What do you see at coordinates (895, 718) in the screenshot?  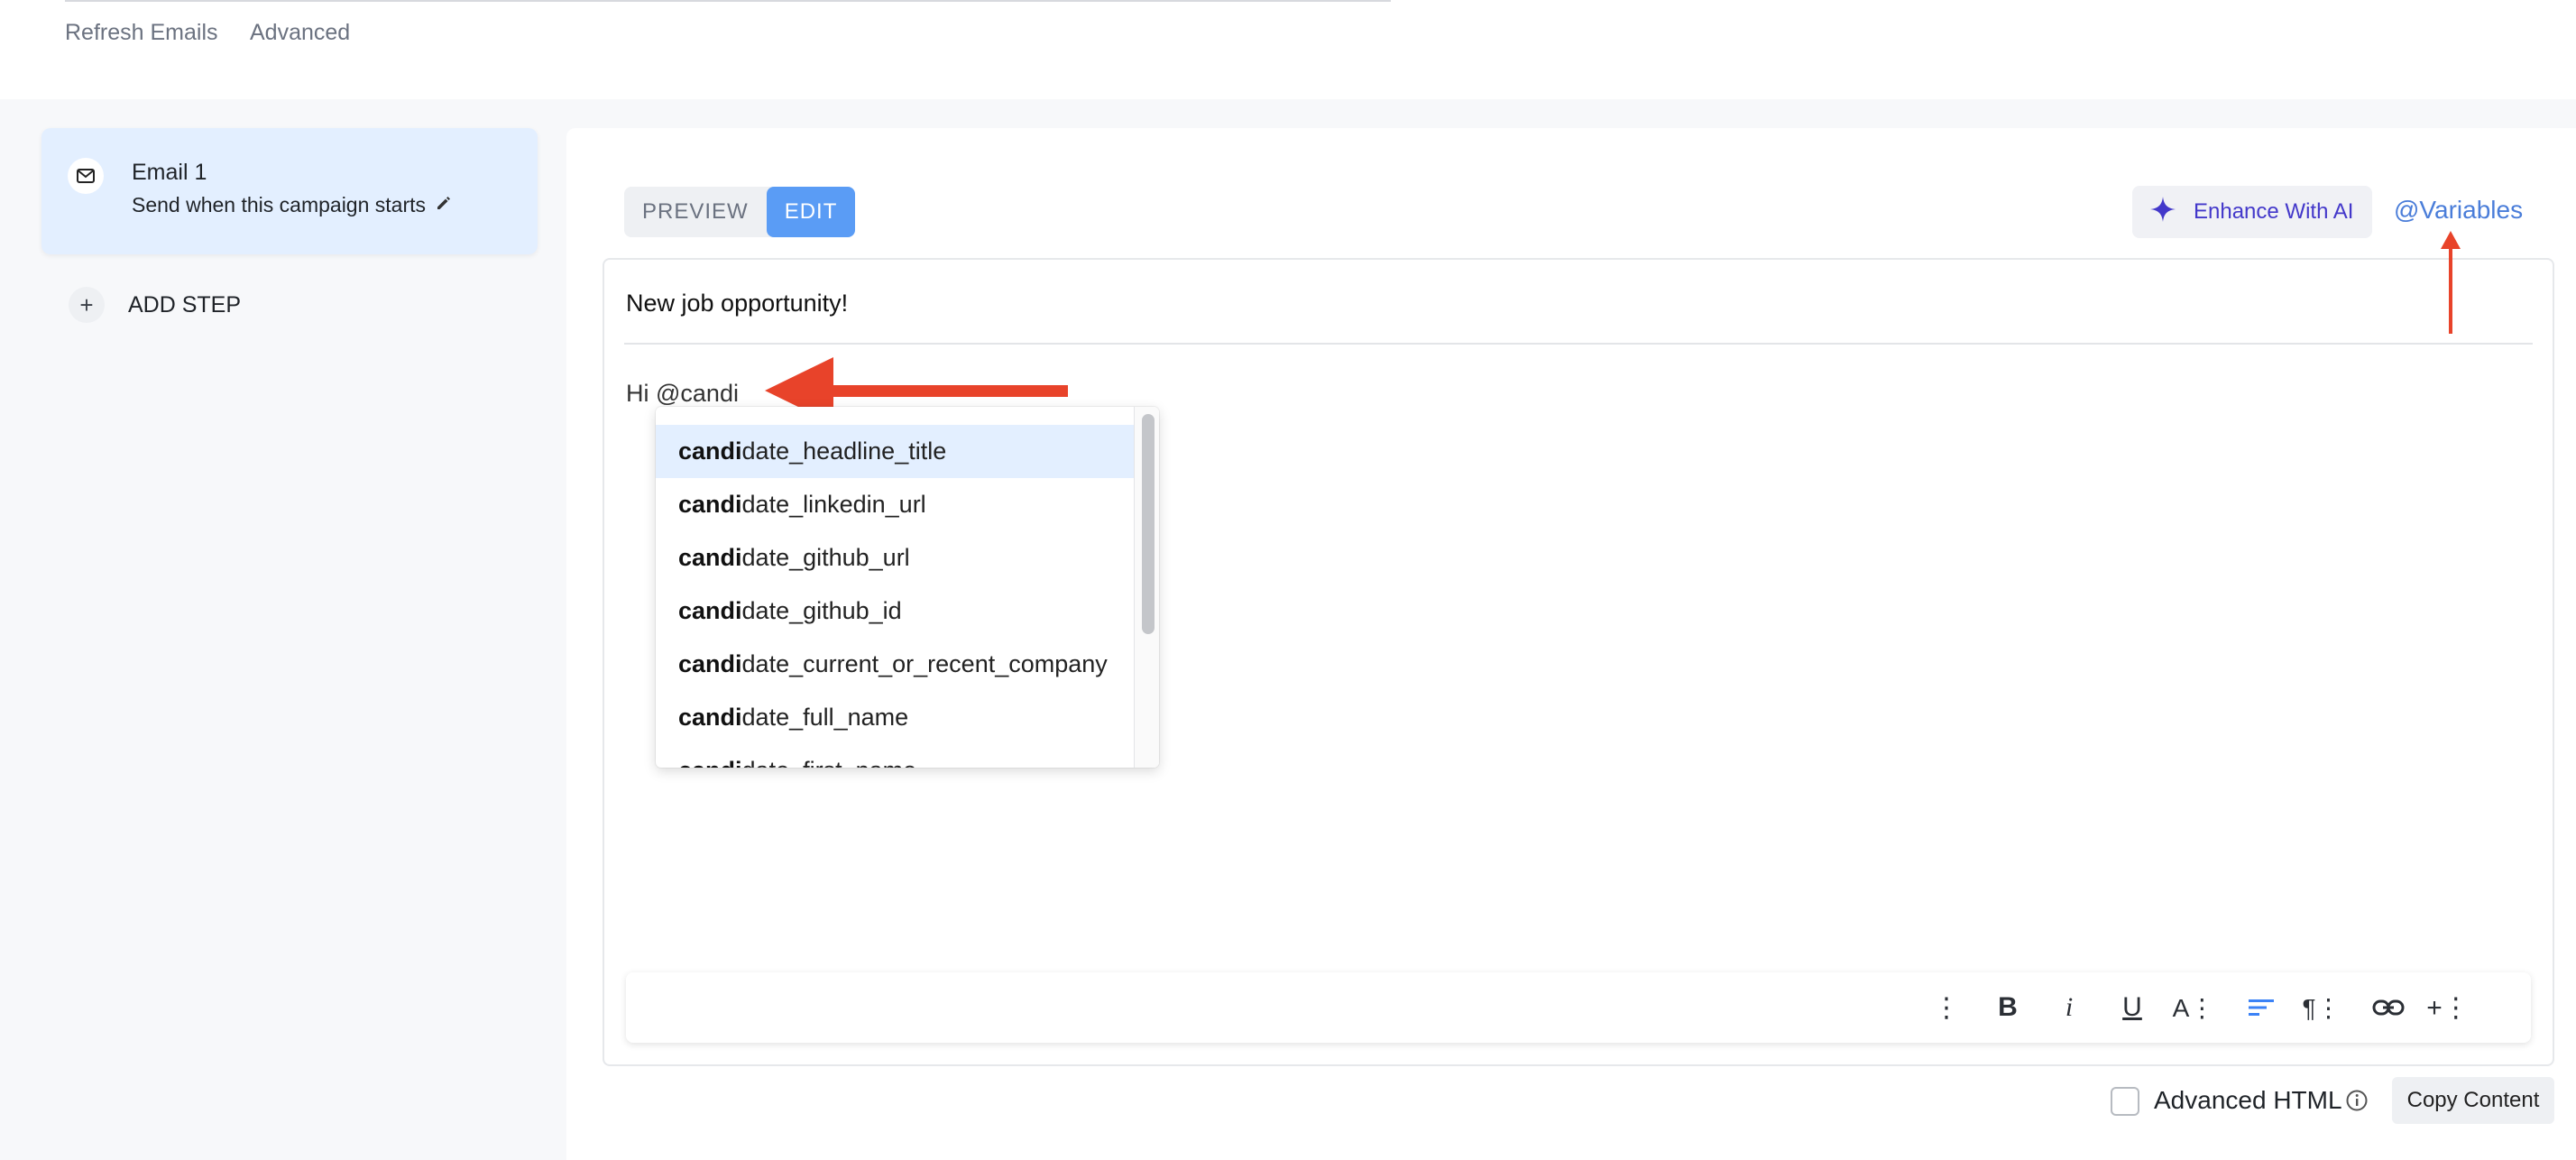 I see `suggestion-item: candidate_full_name` at bounding box center [895, 718].